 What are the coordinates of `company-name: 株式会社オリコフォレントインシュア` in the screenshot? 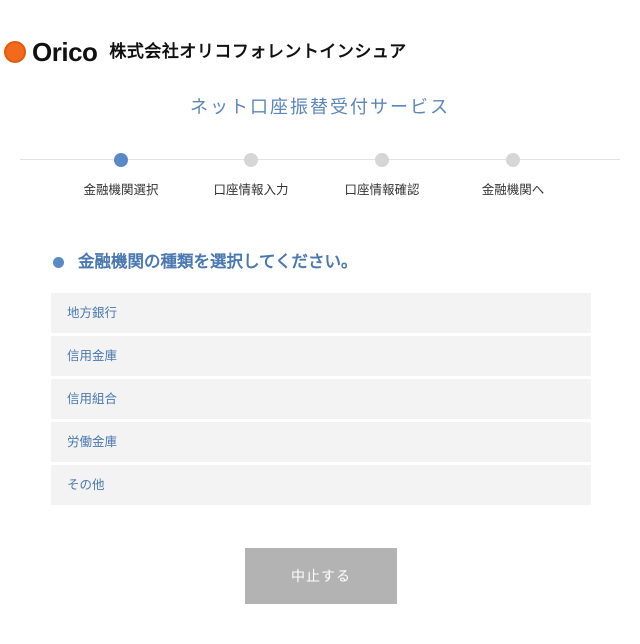 It's located at (258, 52).